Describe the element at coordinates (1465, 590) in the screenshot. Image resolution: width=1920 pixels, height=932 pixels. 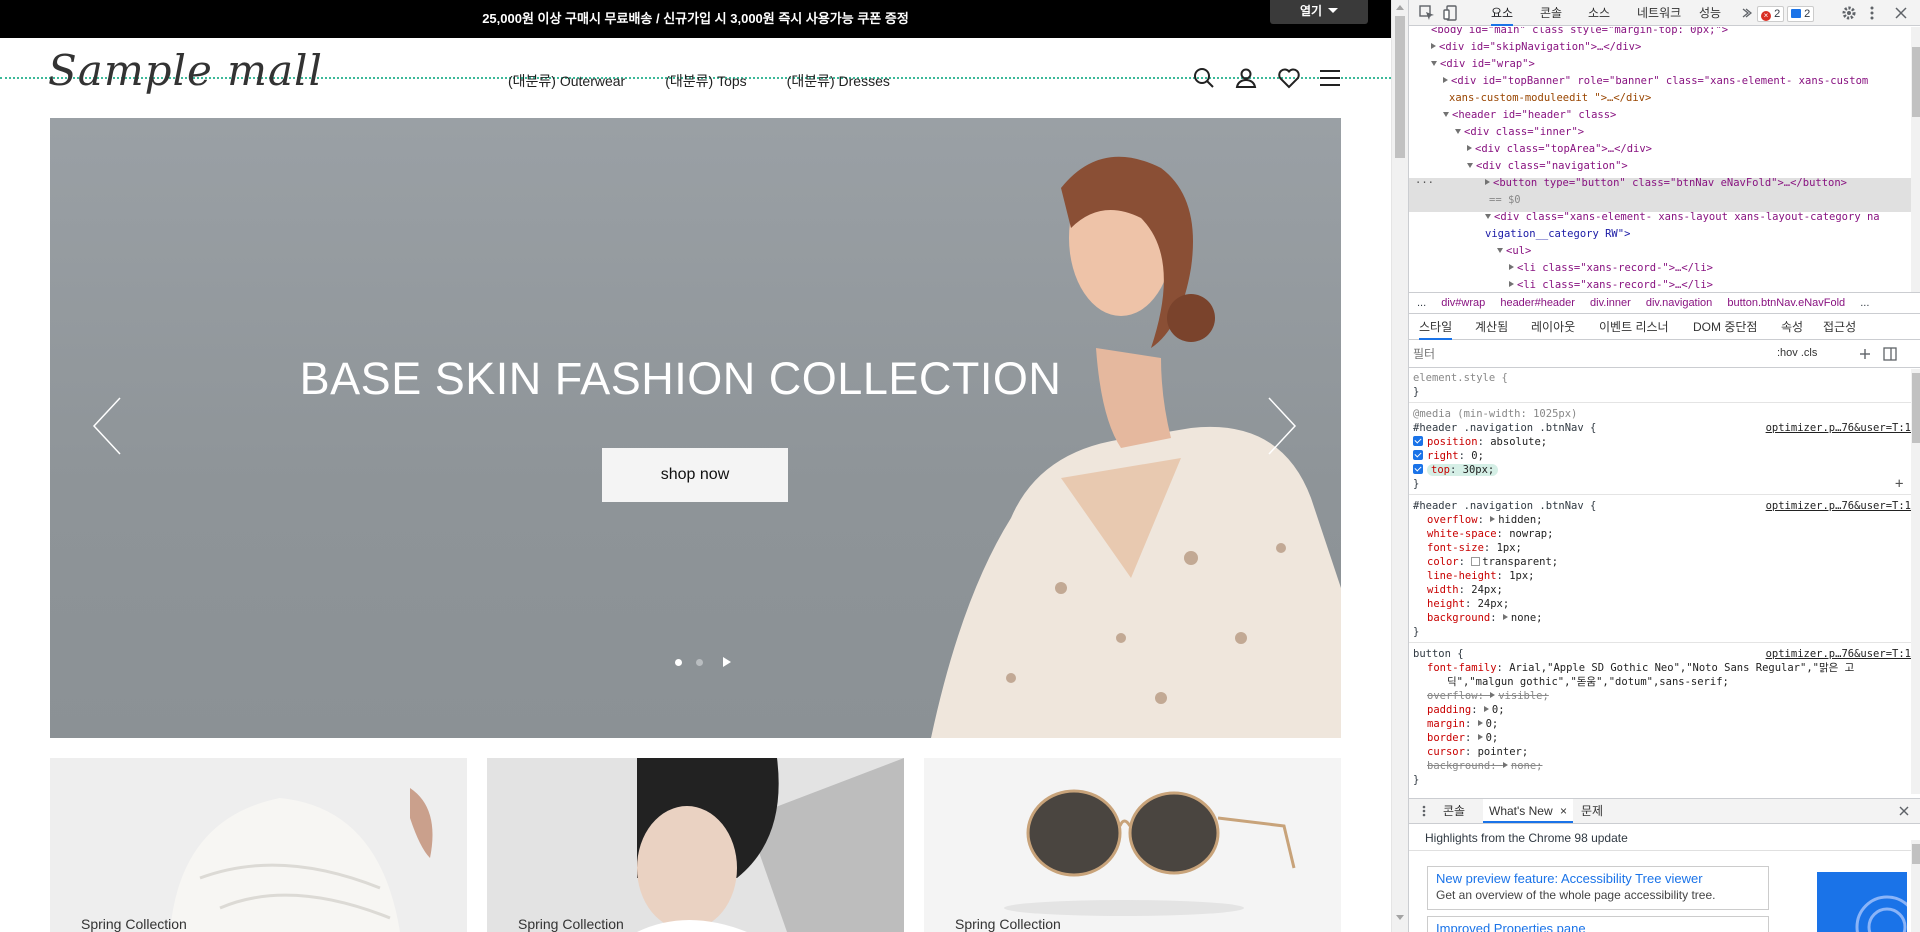
I see `style-property: width: 24px;` at that location.